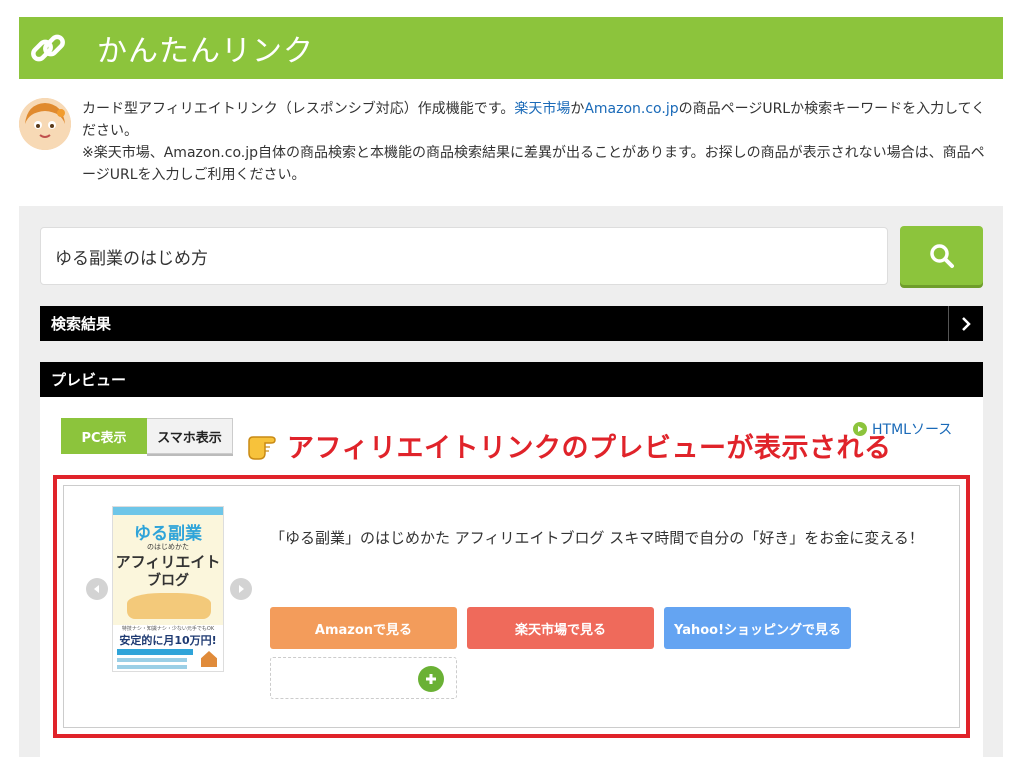 This screenshot has width=1024, height=757. I want to click on search-icon, so click(941, 255).